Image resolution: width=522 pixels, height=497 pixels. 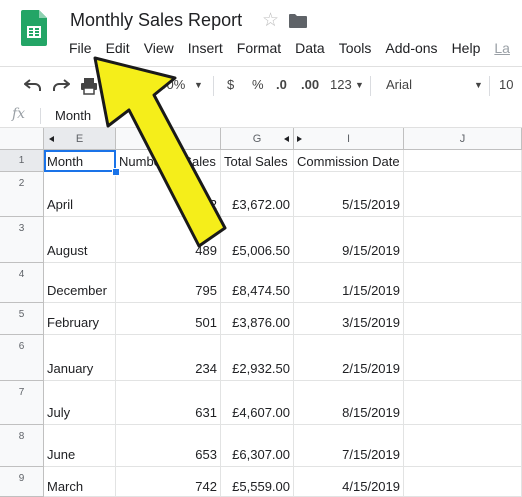 I want to click on cell-e5: February, so click(x=80, y=319).